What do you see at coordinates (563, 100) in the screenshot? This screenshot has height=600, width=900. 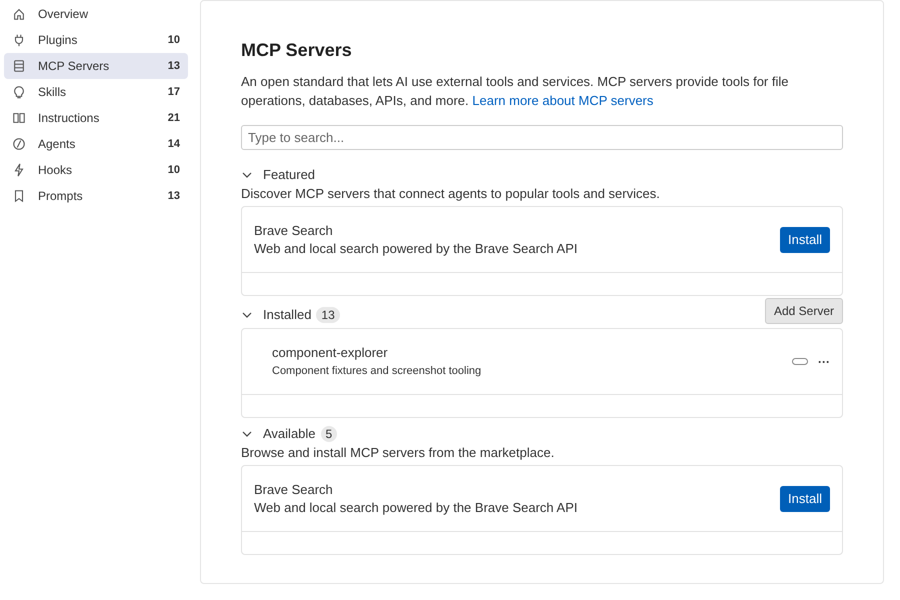 I see `learn-more-link: Learn more about MCP servers` at bounding box center [563, 100].